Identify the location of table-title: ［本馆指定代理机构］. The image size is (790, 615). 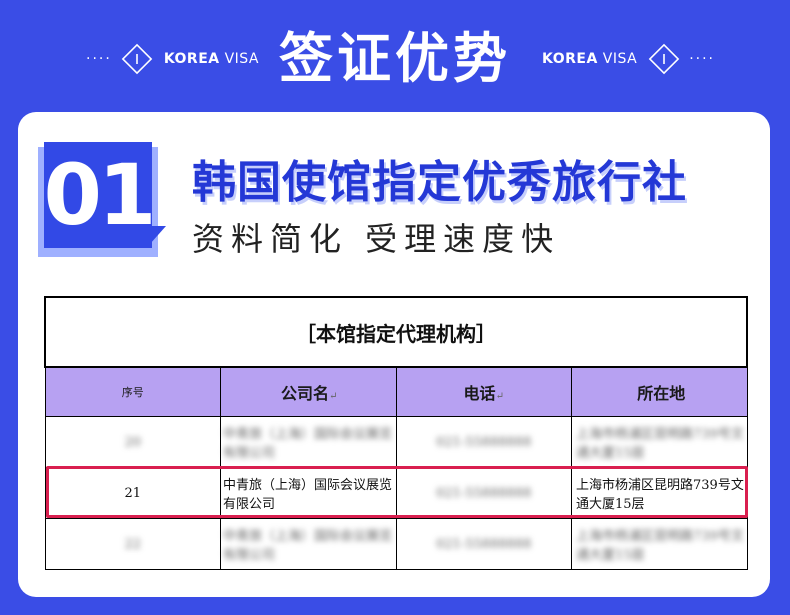
(396, 332).